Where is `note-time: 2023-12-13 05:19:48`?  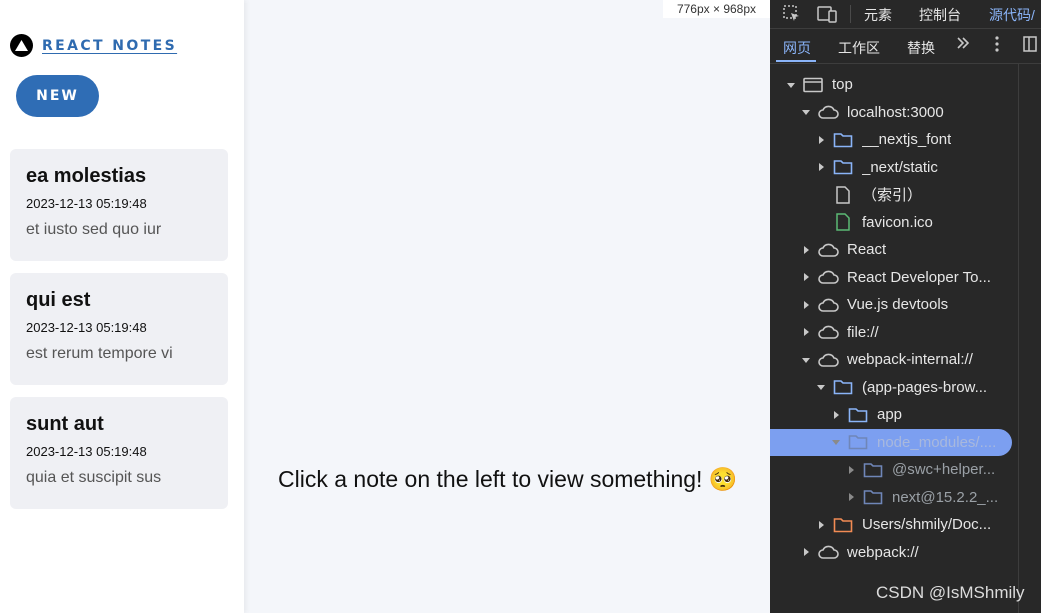
note-time: 2023-12-13 05:19:48 is located at coordinates (86, 327).